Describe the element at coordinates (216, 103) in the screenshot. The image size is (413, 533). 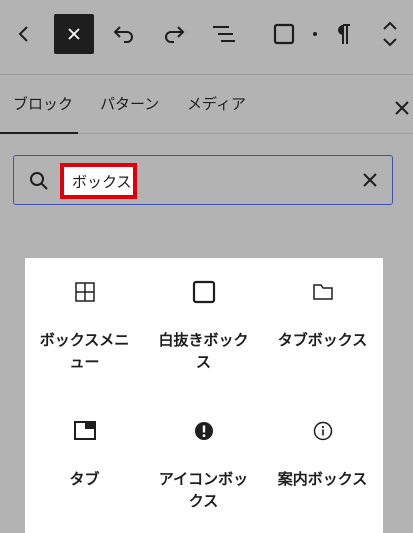
I see `tab-media: メディア` at that location.